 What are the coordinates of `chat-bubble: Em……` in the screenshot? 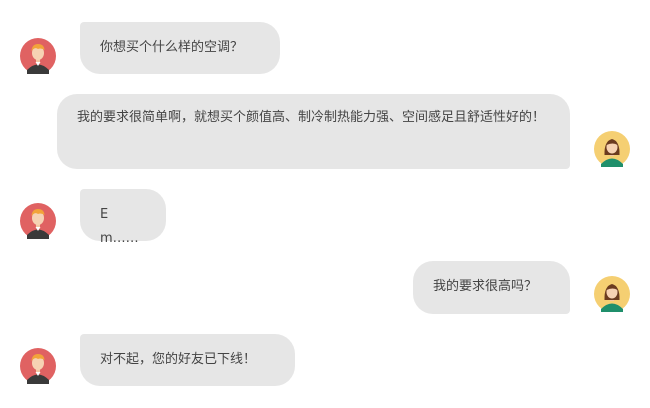 It's located at (123, 217).